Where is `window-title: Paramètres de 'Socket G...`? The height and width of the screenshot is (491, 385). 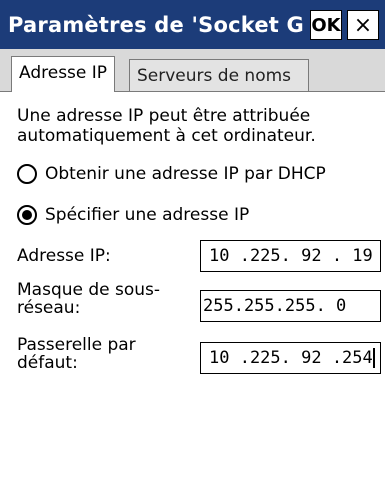
window-title: Paramètres de 'Socket G... is located at coordinates (156, 24).